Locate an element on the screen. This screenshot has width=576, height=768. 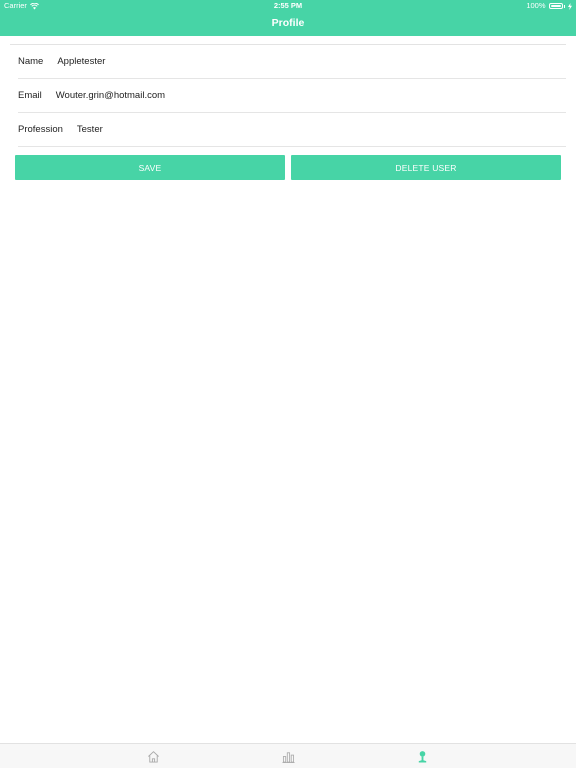
tab-bar is located at coordinates (288, 755).